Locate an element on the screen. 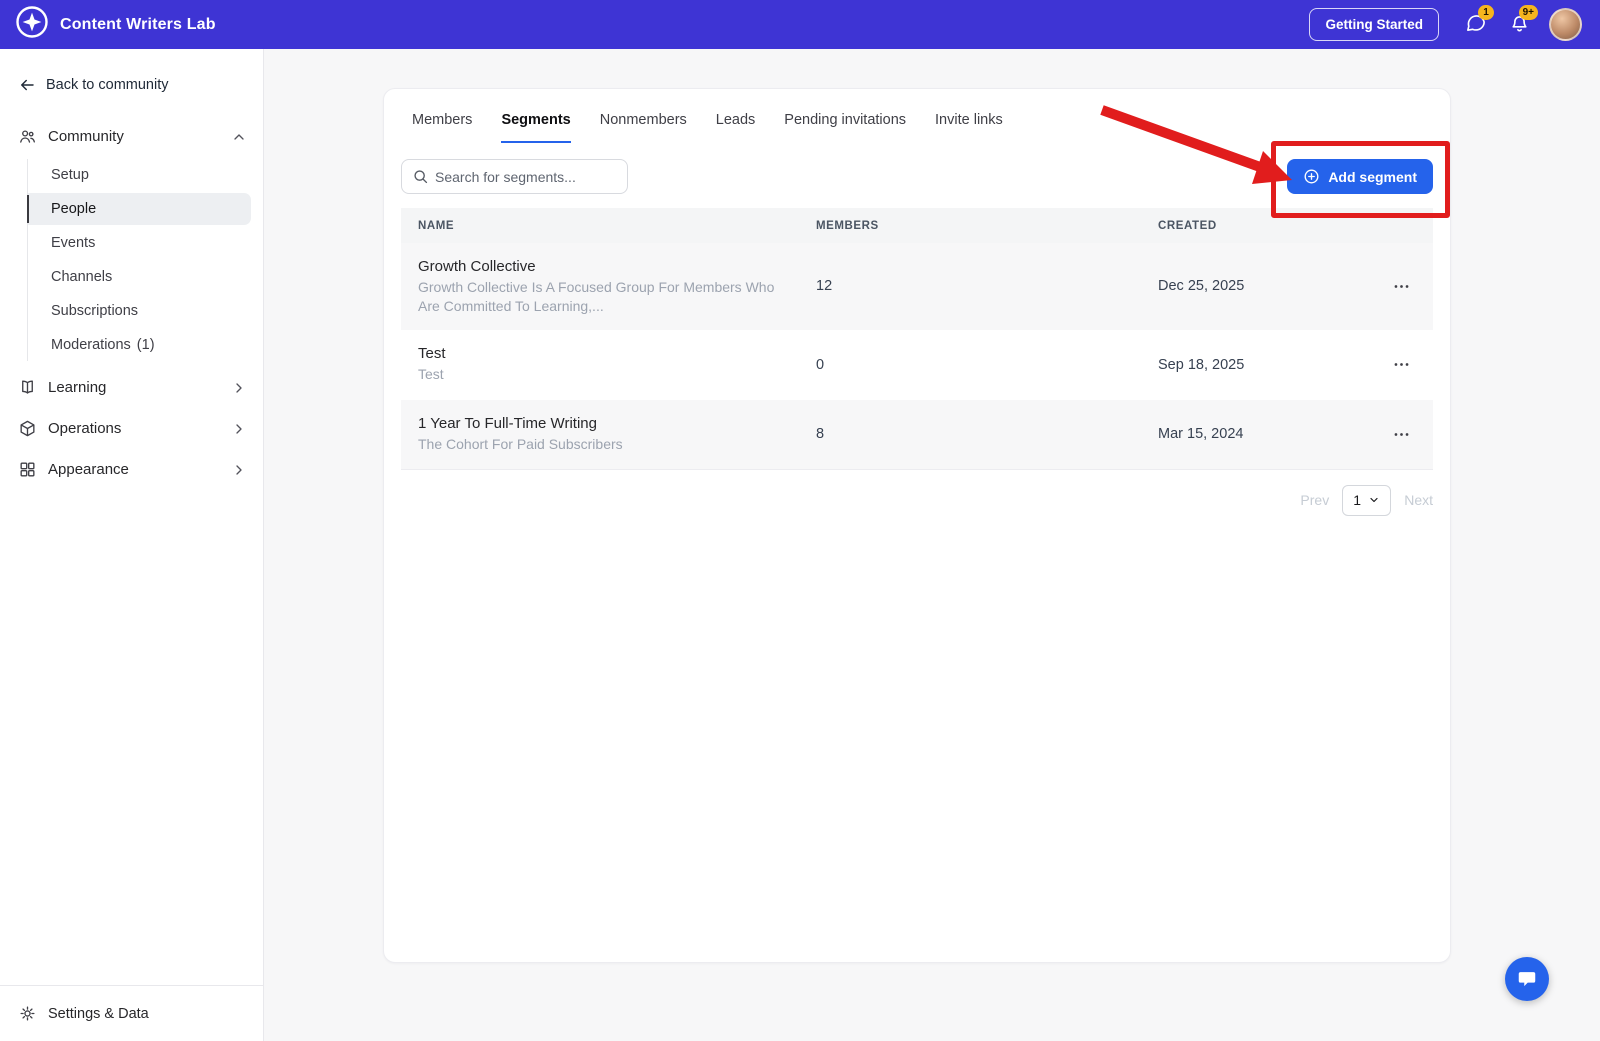  chevron-up-icon is located at coordinates (239, 137).